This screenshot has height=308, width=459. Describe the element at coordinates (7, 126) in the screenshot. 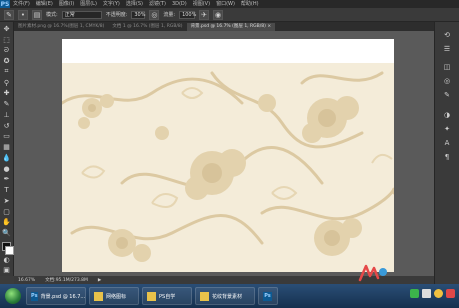

I see `history-brush-tool-icon: ↺` at that location.